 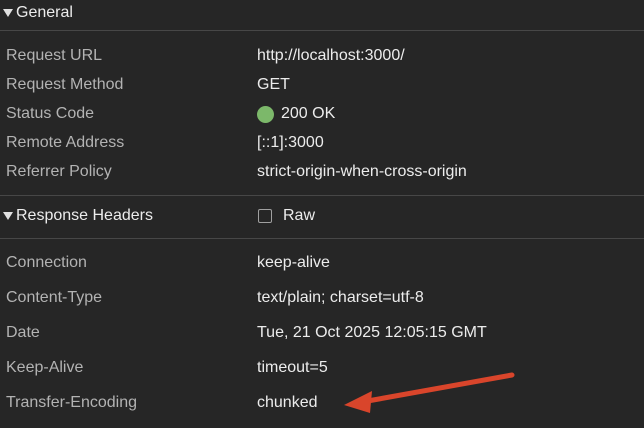 I want to click on raw-label: Raw, so click(x=299, y=215).